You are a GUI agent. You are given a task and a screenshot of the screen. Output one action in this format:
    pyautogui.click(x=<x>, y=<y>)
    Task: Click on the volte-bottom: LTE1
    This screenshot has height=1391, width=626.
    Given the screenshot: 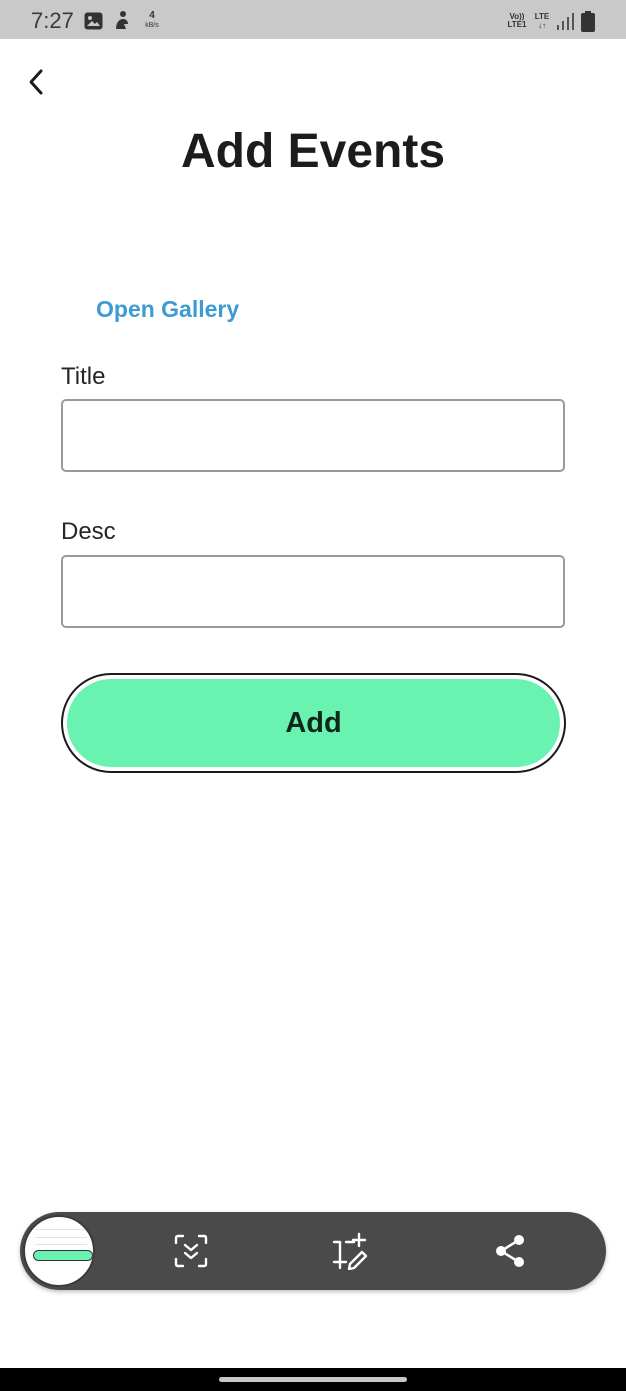 What is the action you would take?
    pyautogui.click(x=517, y=24)
    